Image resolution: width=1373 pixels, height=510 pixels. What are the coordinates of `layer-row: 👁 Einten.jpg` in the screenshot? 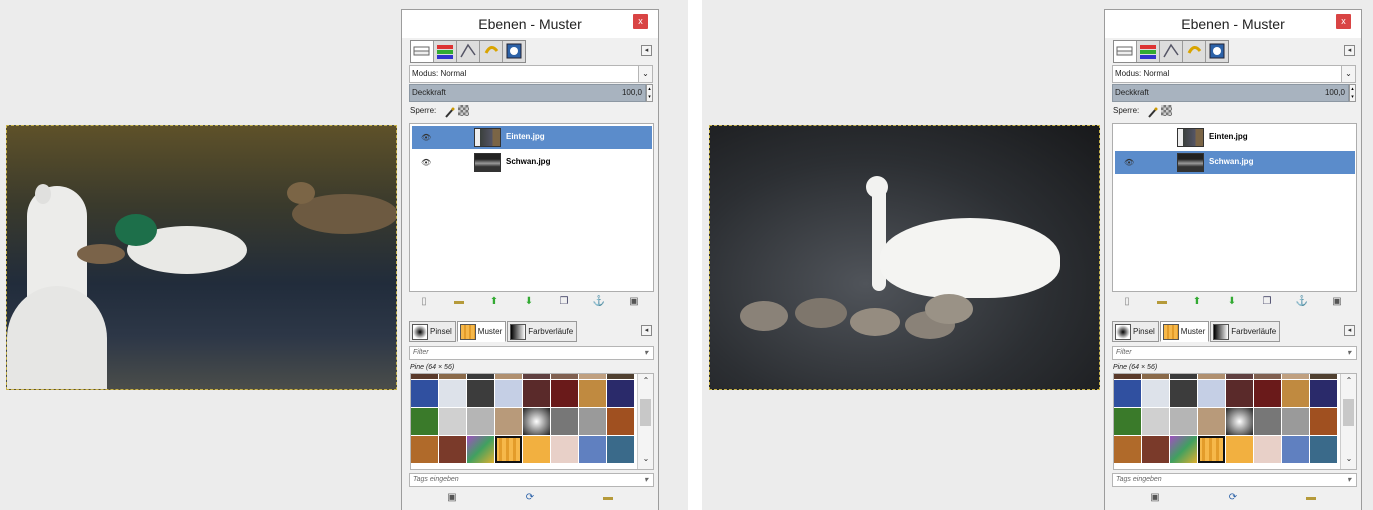 It's located at (532, 137).